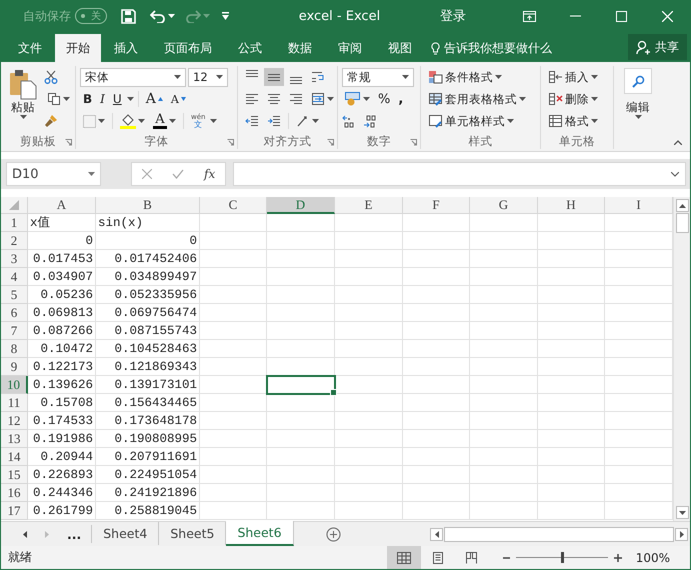 This screenshot has height=570, width=691. Describe the element at coordinates (504, 205) in the screenshot. I see `column-header: G` at that location.